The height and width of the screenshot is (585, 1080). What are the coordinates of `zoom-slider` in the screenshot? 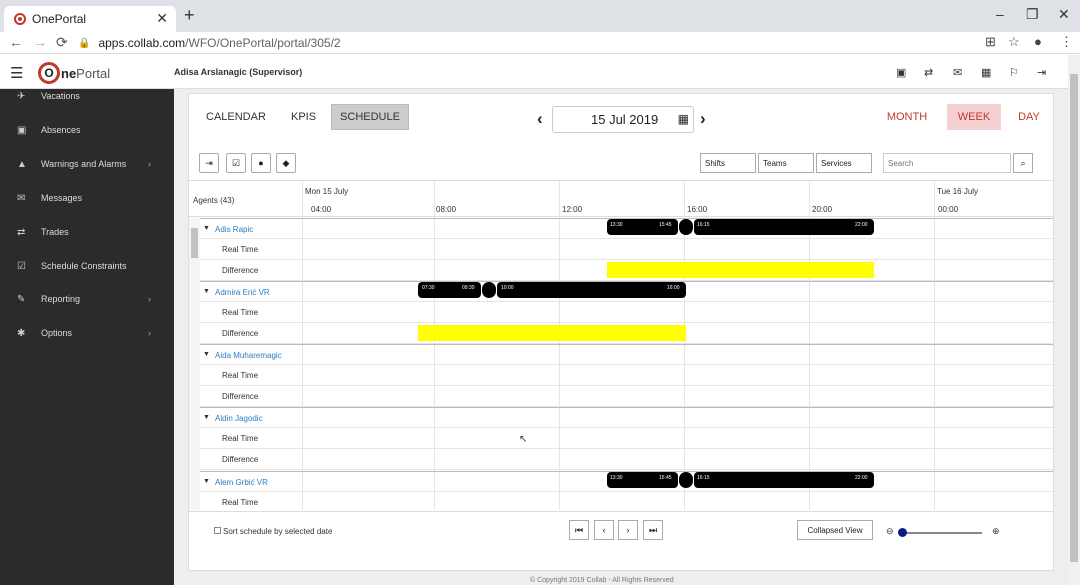 It's located at (941, 533).